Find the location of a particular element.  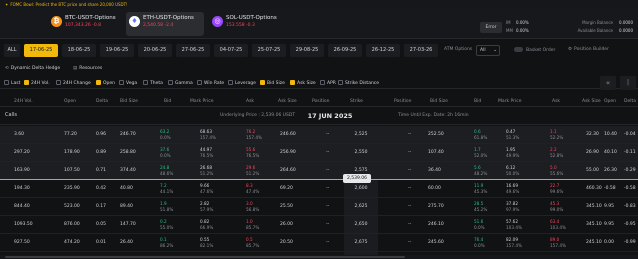

column-toggle-bid-size: Bid Size is located at coordinates (272, 83).